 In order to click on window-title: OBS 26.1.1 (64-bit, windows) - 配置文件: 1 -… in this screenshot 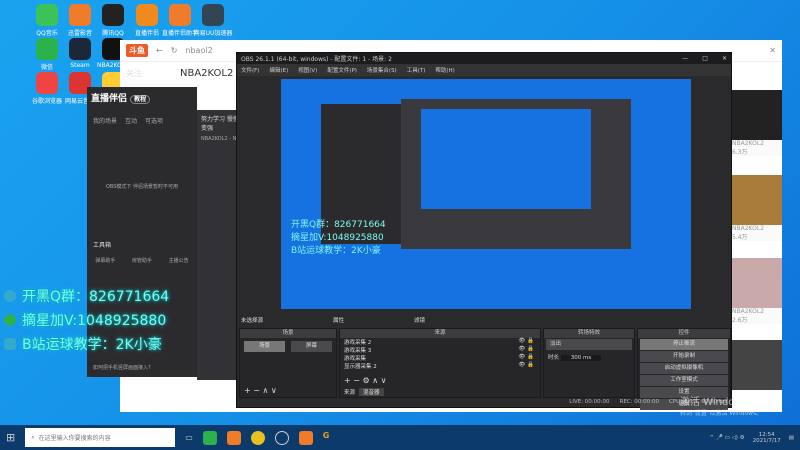, I will do `click(316, 59)`.